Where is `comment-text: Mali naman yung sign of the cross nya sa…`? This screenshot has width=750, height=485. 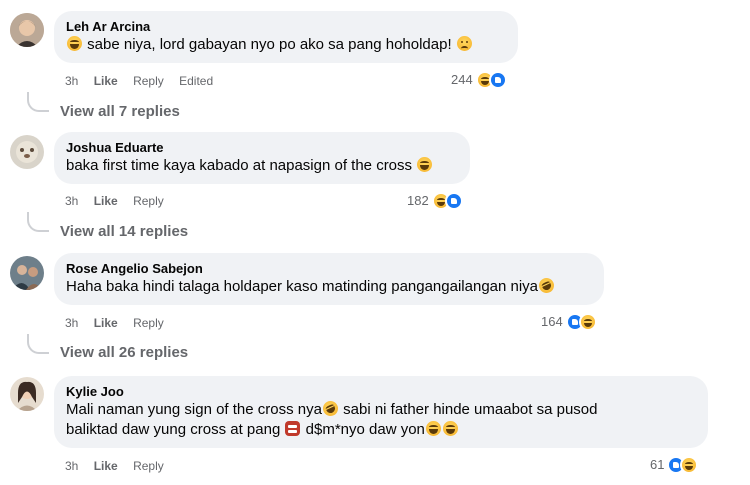
comment-text: Mali naman yung sign of the cross nya sa… is located at coordinates (381, 419).